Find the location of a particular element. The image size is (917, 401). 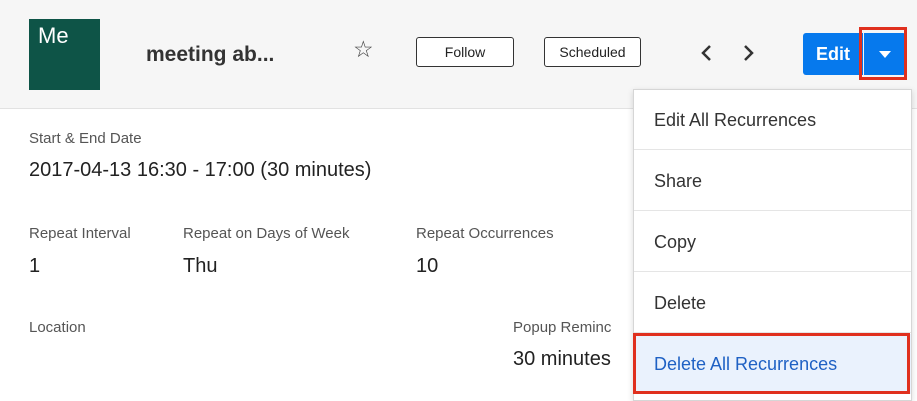

menu-item-copy: Copy is located at coordinates (772, 242).